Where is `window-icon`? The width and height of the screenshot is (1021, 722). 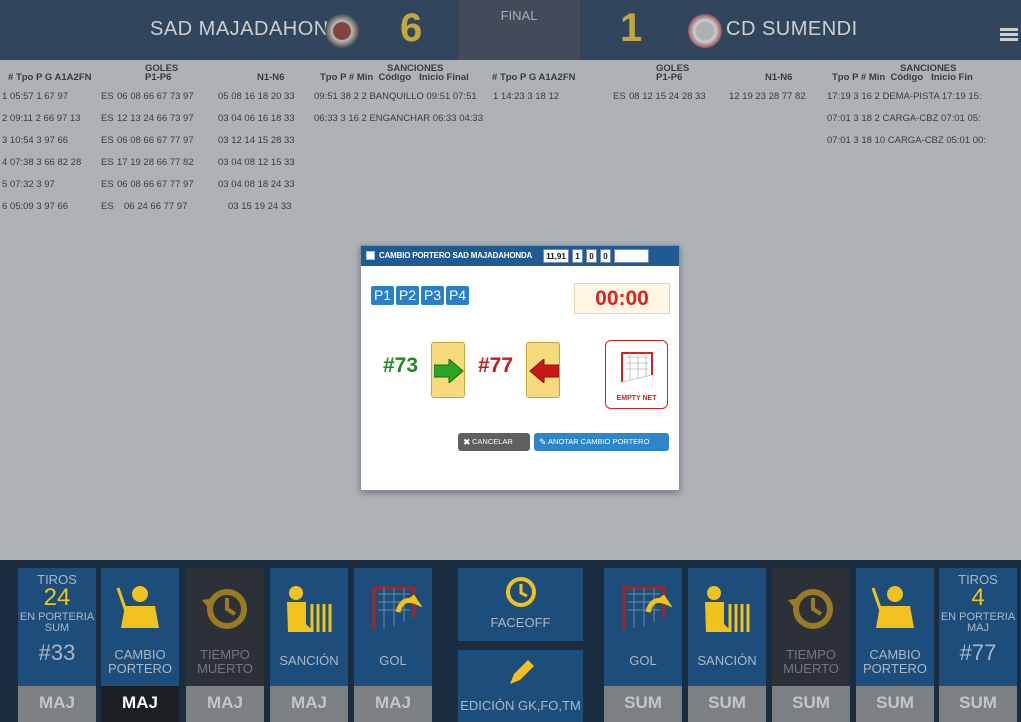
window-icon is located at coordinates (370, 255).